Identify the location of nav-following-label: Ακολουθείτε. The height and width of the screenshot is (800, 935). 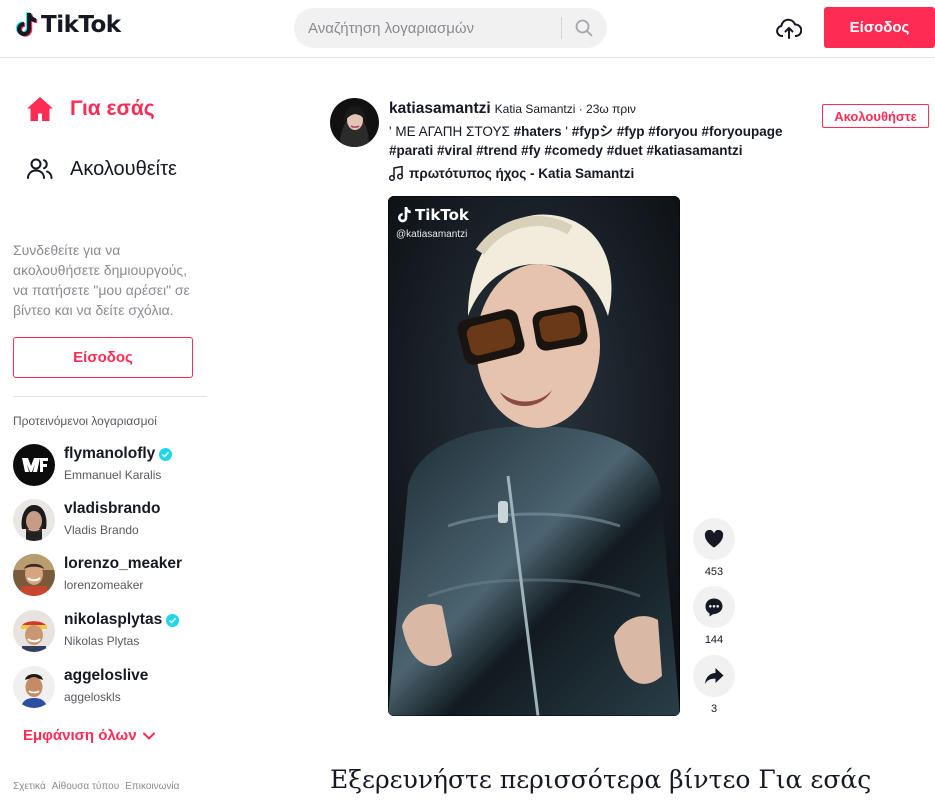
(123, 168).